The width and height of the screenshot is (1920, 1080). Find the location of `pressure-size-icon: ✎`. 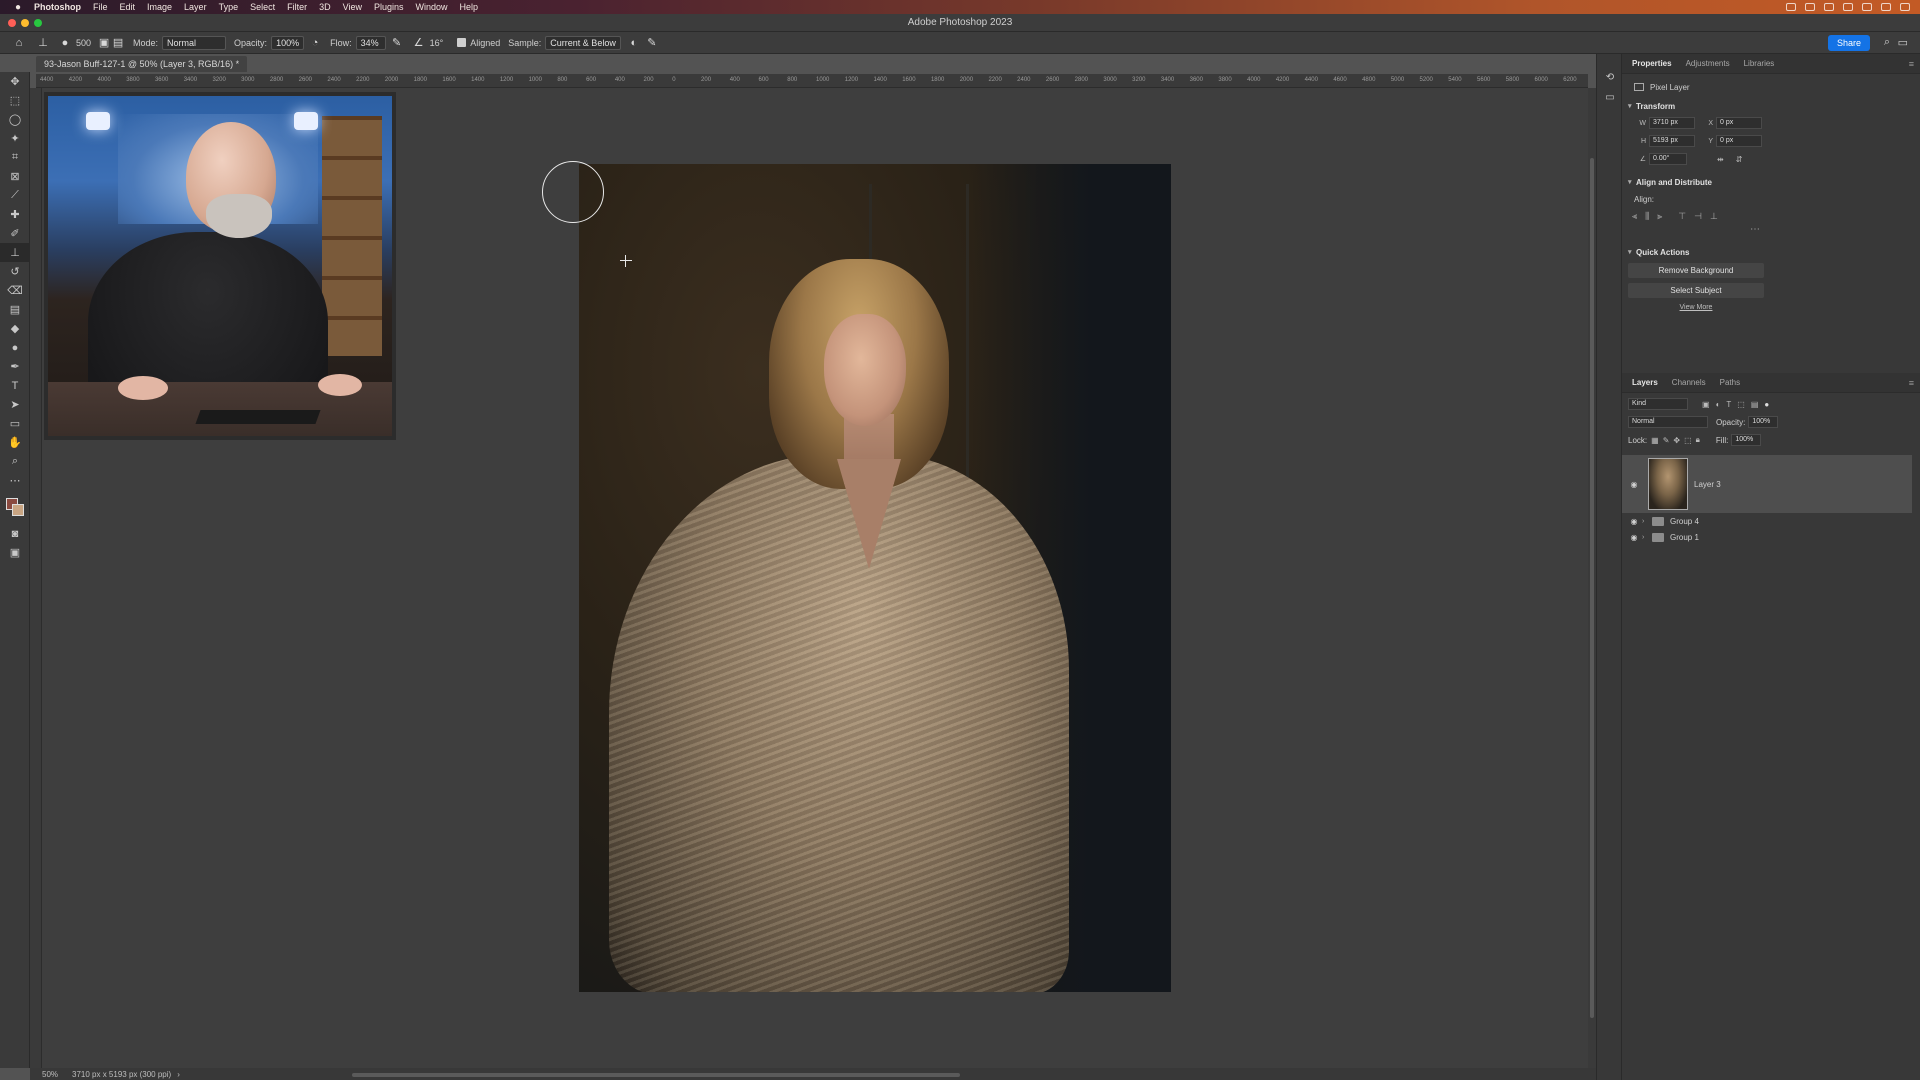

pressure-size-icon: ✎ is located at coordinates (652, 43).